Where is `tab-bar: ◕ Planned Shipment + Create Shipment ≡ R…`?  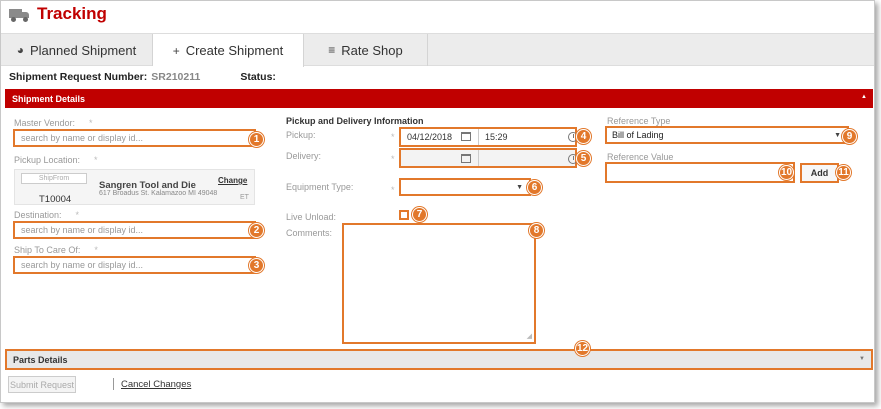 tab-bar: ◕ Planned Shipment + Create Shipment ≡ R… is located at coordinates (437, 50).